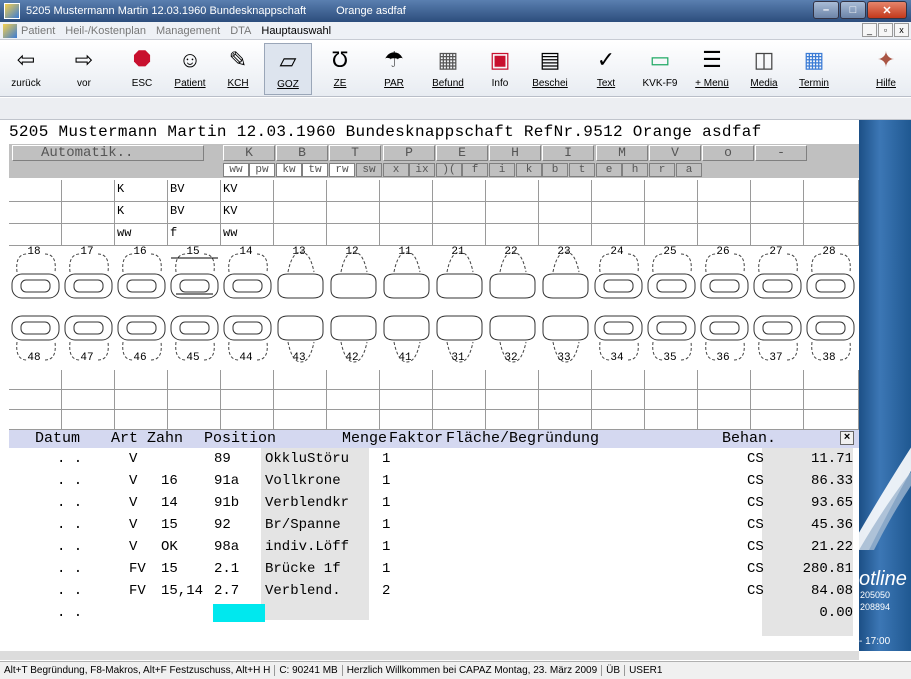 The image size is (911, 679). What do you see at coordinates (434, 459) in the screenshot?
I see `position-row: . . V 89 OkkluStöru 1 CS 11.71` at bounding box center [434, 459].